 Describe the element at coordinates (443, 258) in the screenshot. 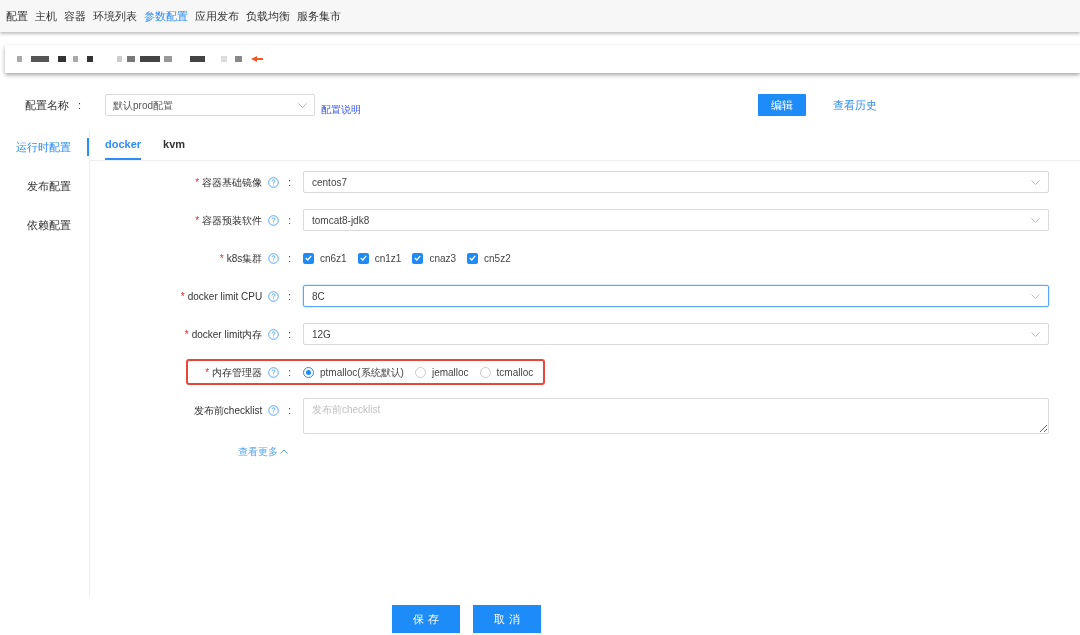

I see `checkbox-label: cnaz3` at that location.